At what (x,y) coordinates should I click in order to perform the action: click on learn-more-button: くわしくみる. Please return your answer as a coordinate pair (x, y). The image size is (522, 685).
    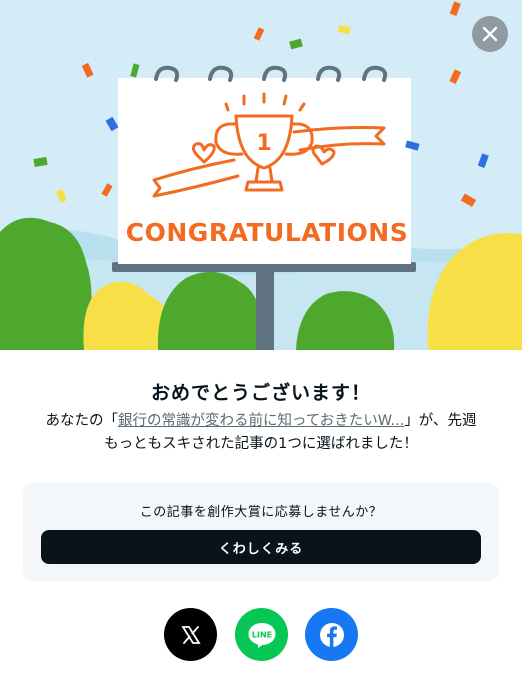
    Looking at the image, I should click on (261, 547).